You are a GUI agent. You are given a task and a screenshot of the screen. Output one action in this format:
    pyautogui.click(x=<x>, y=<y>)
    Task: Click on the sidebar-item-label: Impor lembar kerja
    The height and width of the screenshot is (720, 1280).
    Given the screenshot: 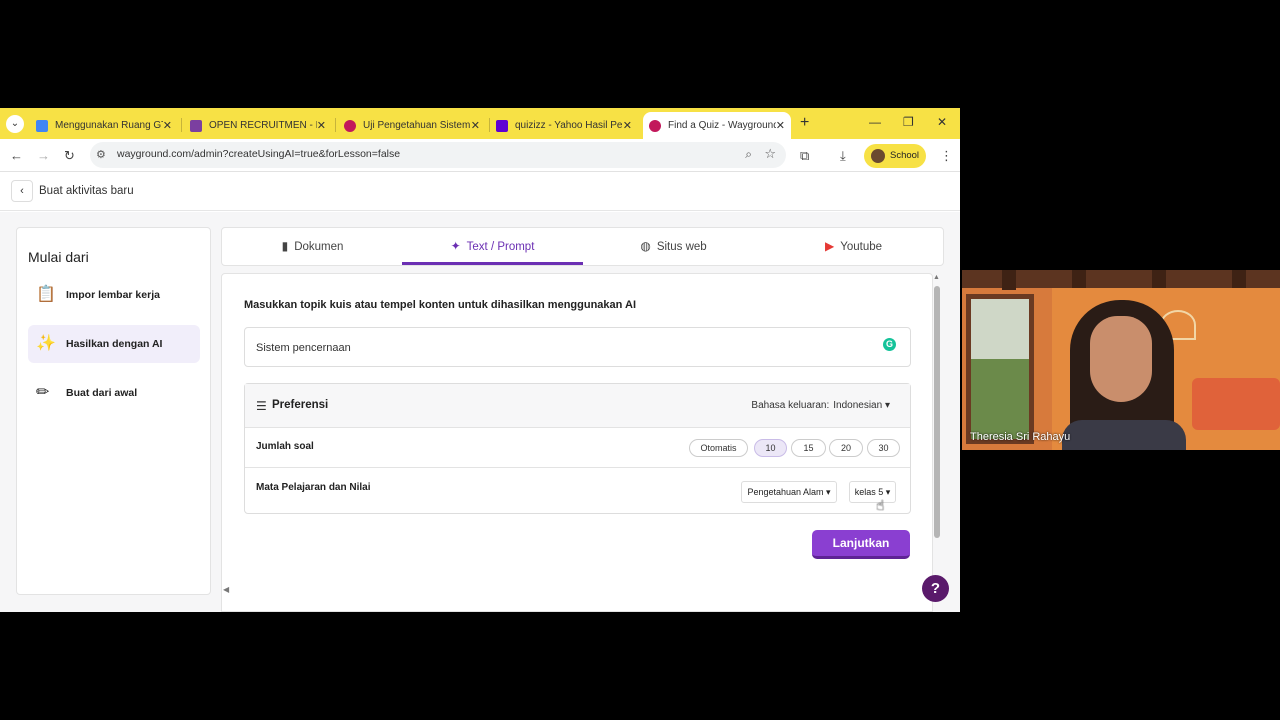 What is the action you would take?
    pyautogui.click(x=113, y=295)
    